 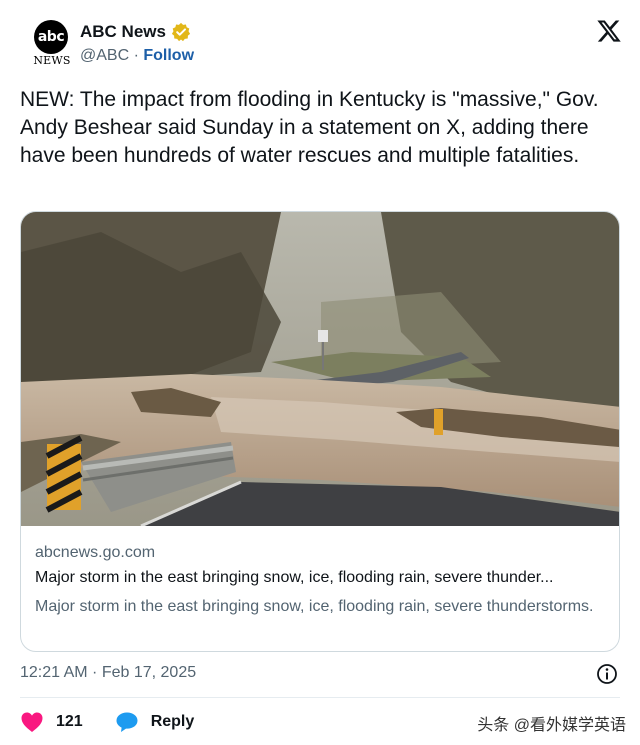 What do you see at coordinates (32, 722) in the screenshot?
I see `heart-icon` at bounding box center [32, 722].